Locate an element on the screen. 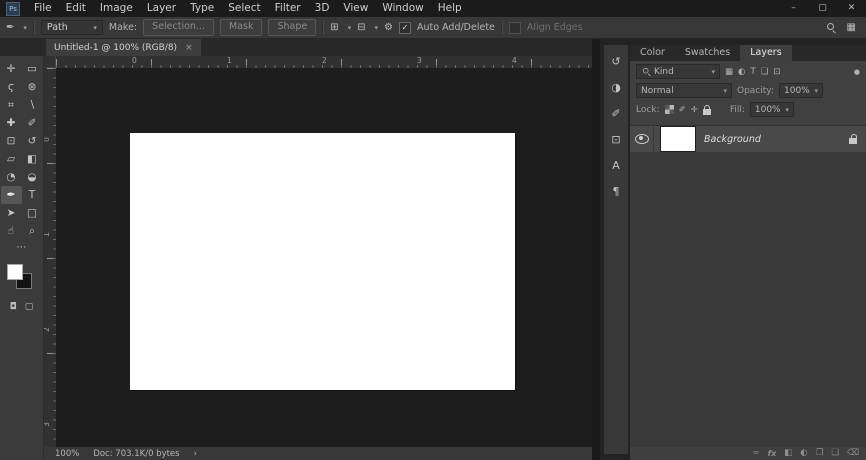  menu-3d: 3D is located at coordinates (322, 8).